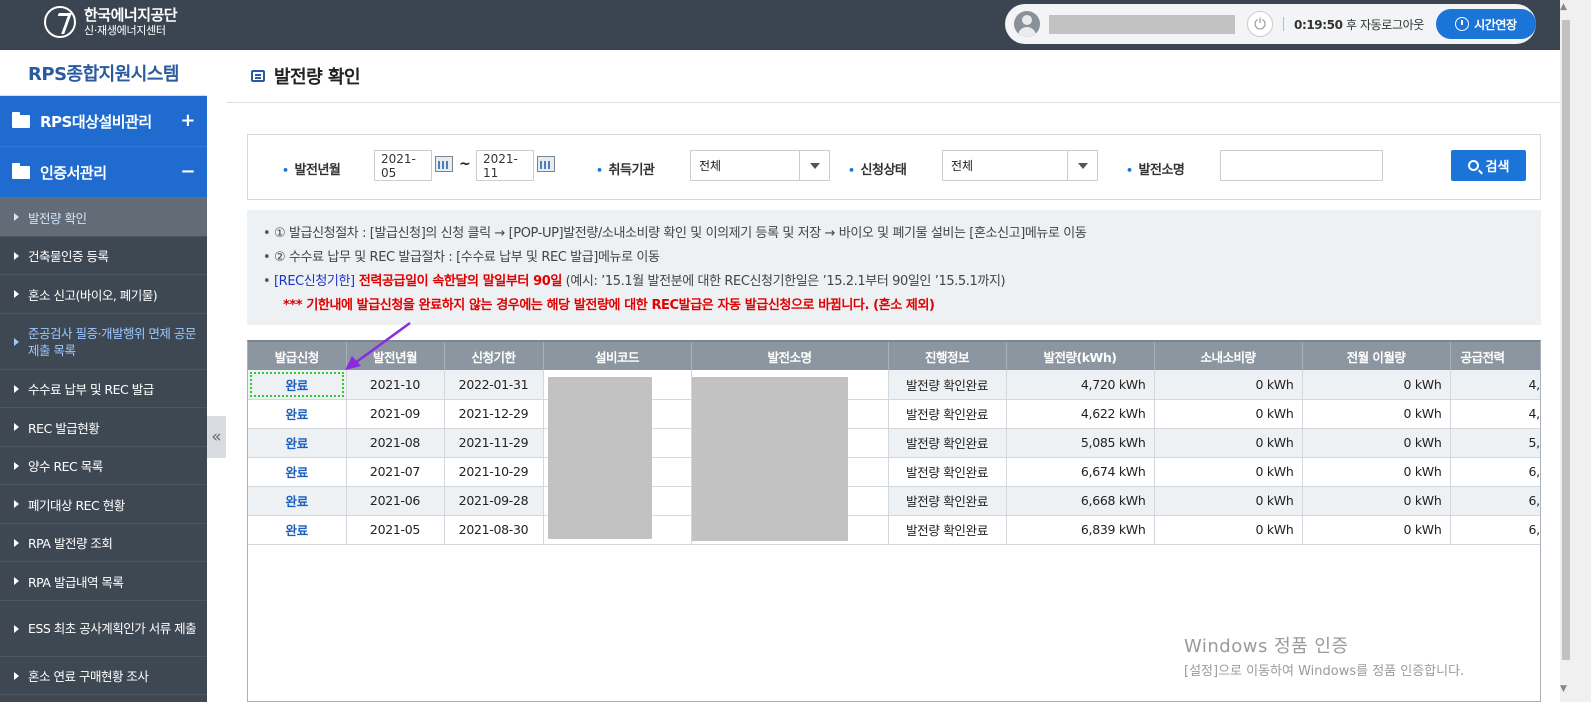 The height and width of the screenshot is (702, 1591). I want to click on cell-generation: 5,085 kWh, so click(1080, 443).